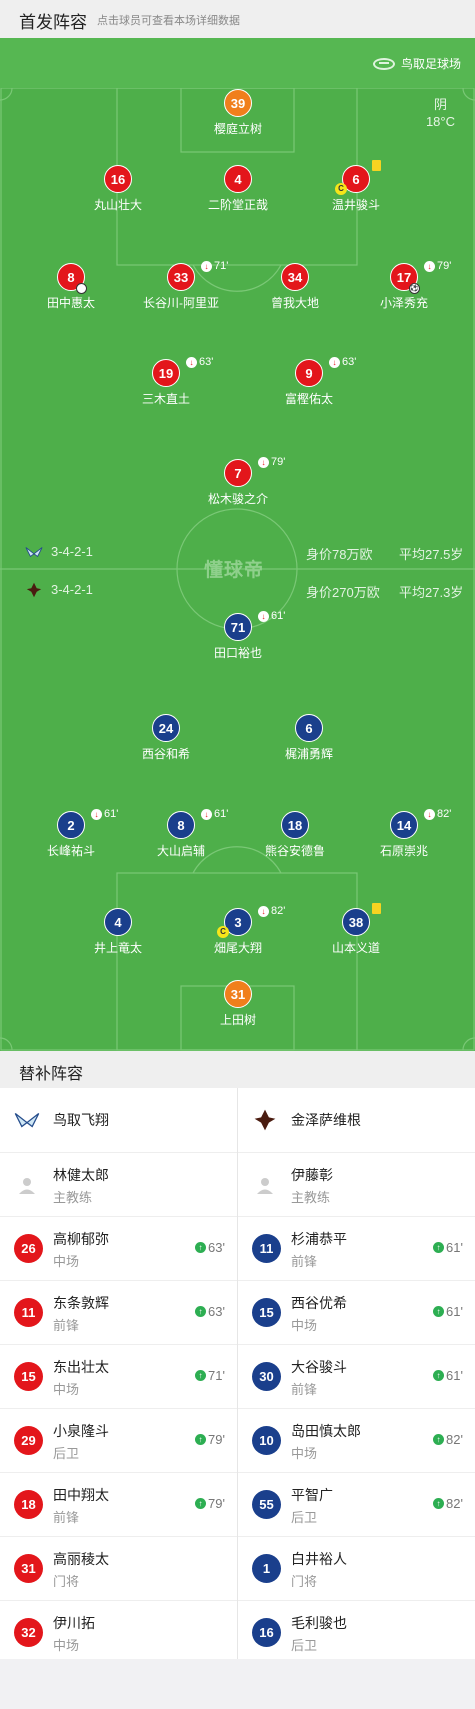 The width and height of the screenshot is (475, 1709). I want to click on player-number: 4, so click(118, 922).